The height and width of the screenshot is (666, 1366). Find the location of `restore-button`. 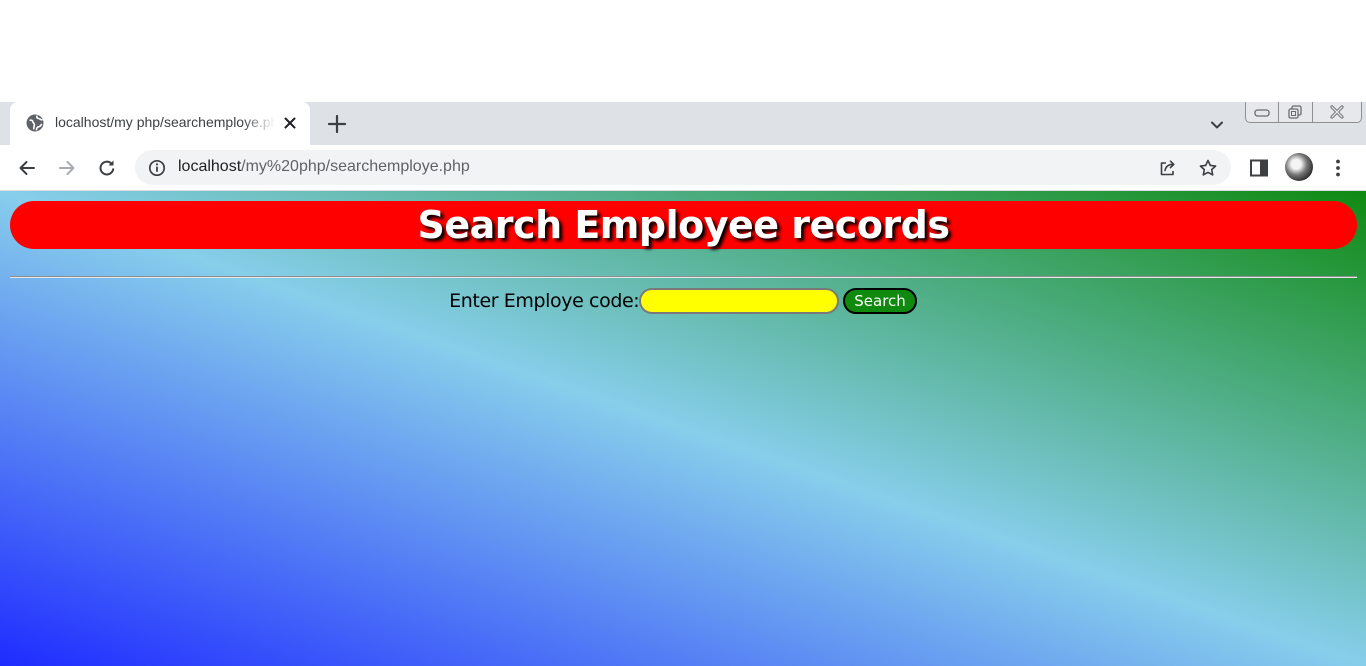

restore-button is located at coordinates (1296, 112).